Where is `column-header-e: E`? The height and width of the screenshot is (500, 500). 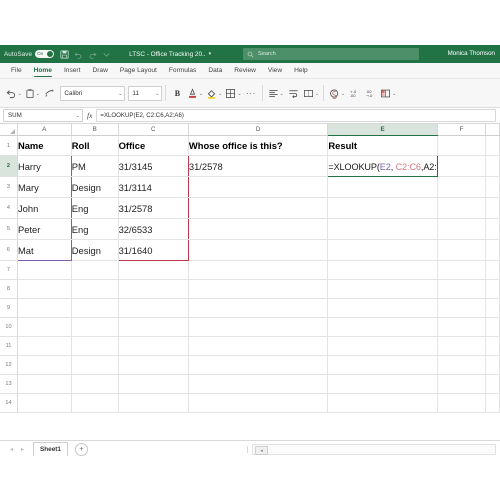
column-header-e: E is located at coordinates (382, 130).